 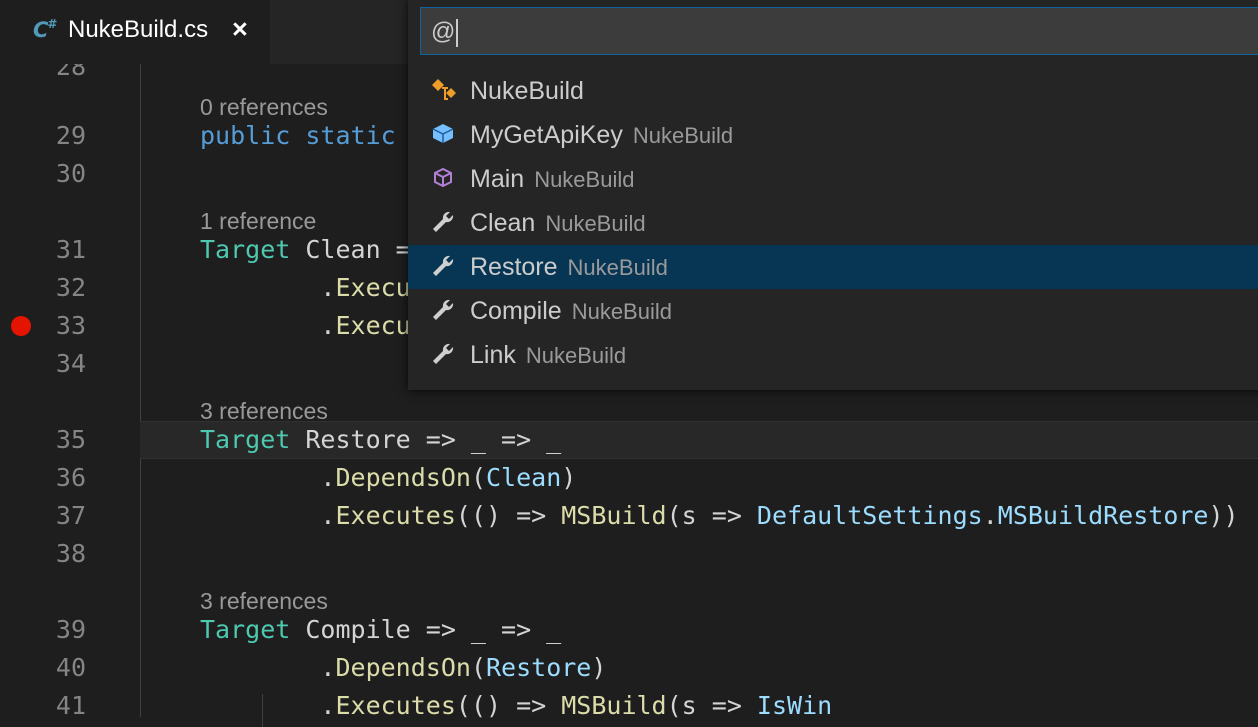 What do you see at coordinates (70, 515) in the screenshot?
I see `line-number: 37` at bounding box center [70, 515].